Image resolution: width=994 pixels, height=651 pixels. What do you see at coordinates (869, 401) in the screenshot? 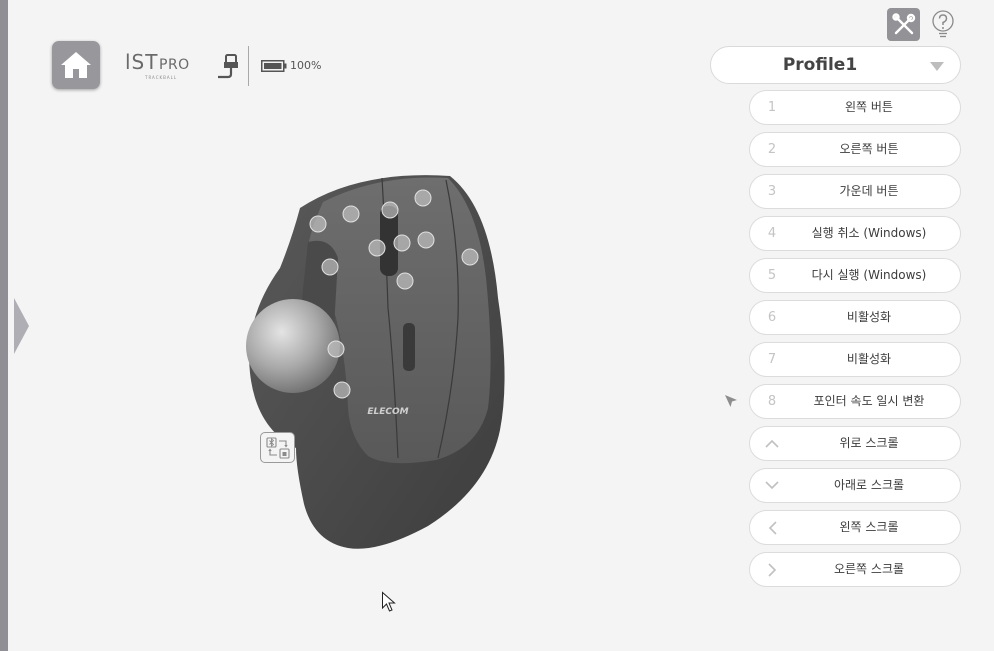
I see `button-function-label: 포인터 속도 일시 변환` at bounding box center [869, 401].